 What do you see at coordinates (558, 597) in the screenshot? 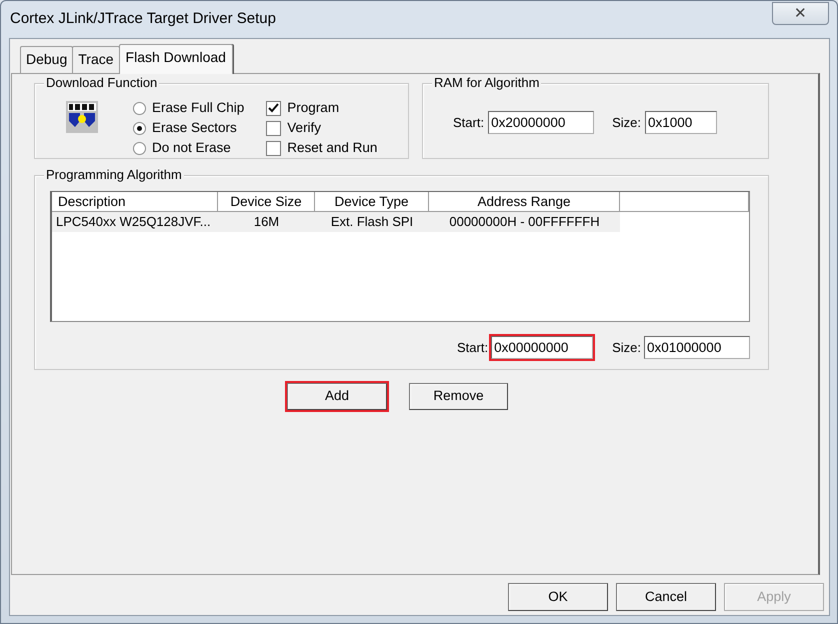
I see `dialog-button: OK` at bounding box center [558, 597].